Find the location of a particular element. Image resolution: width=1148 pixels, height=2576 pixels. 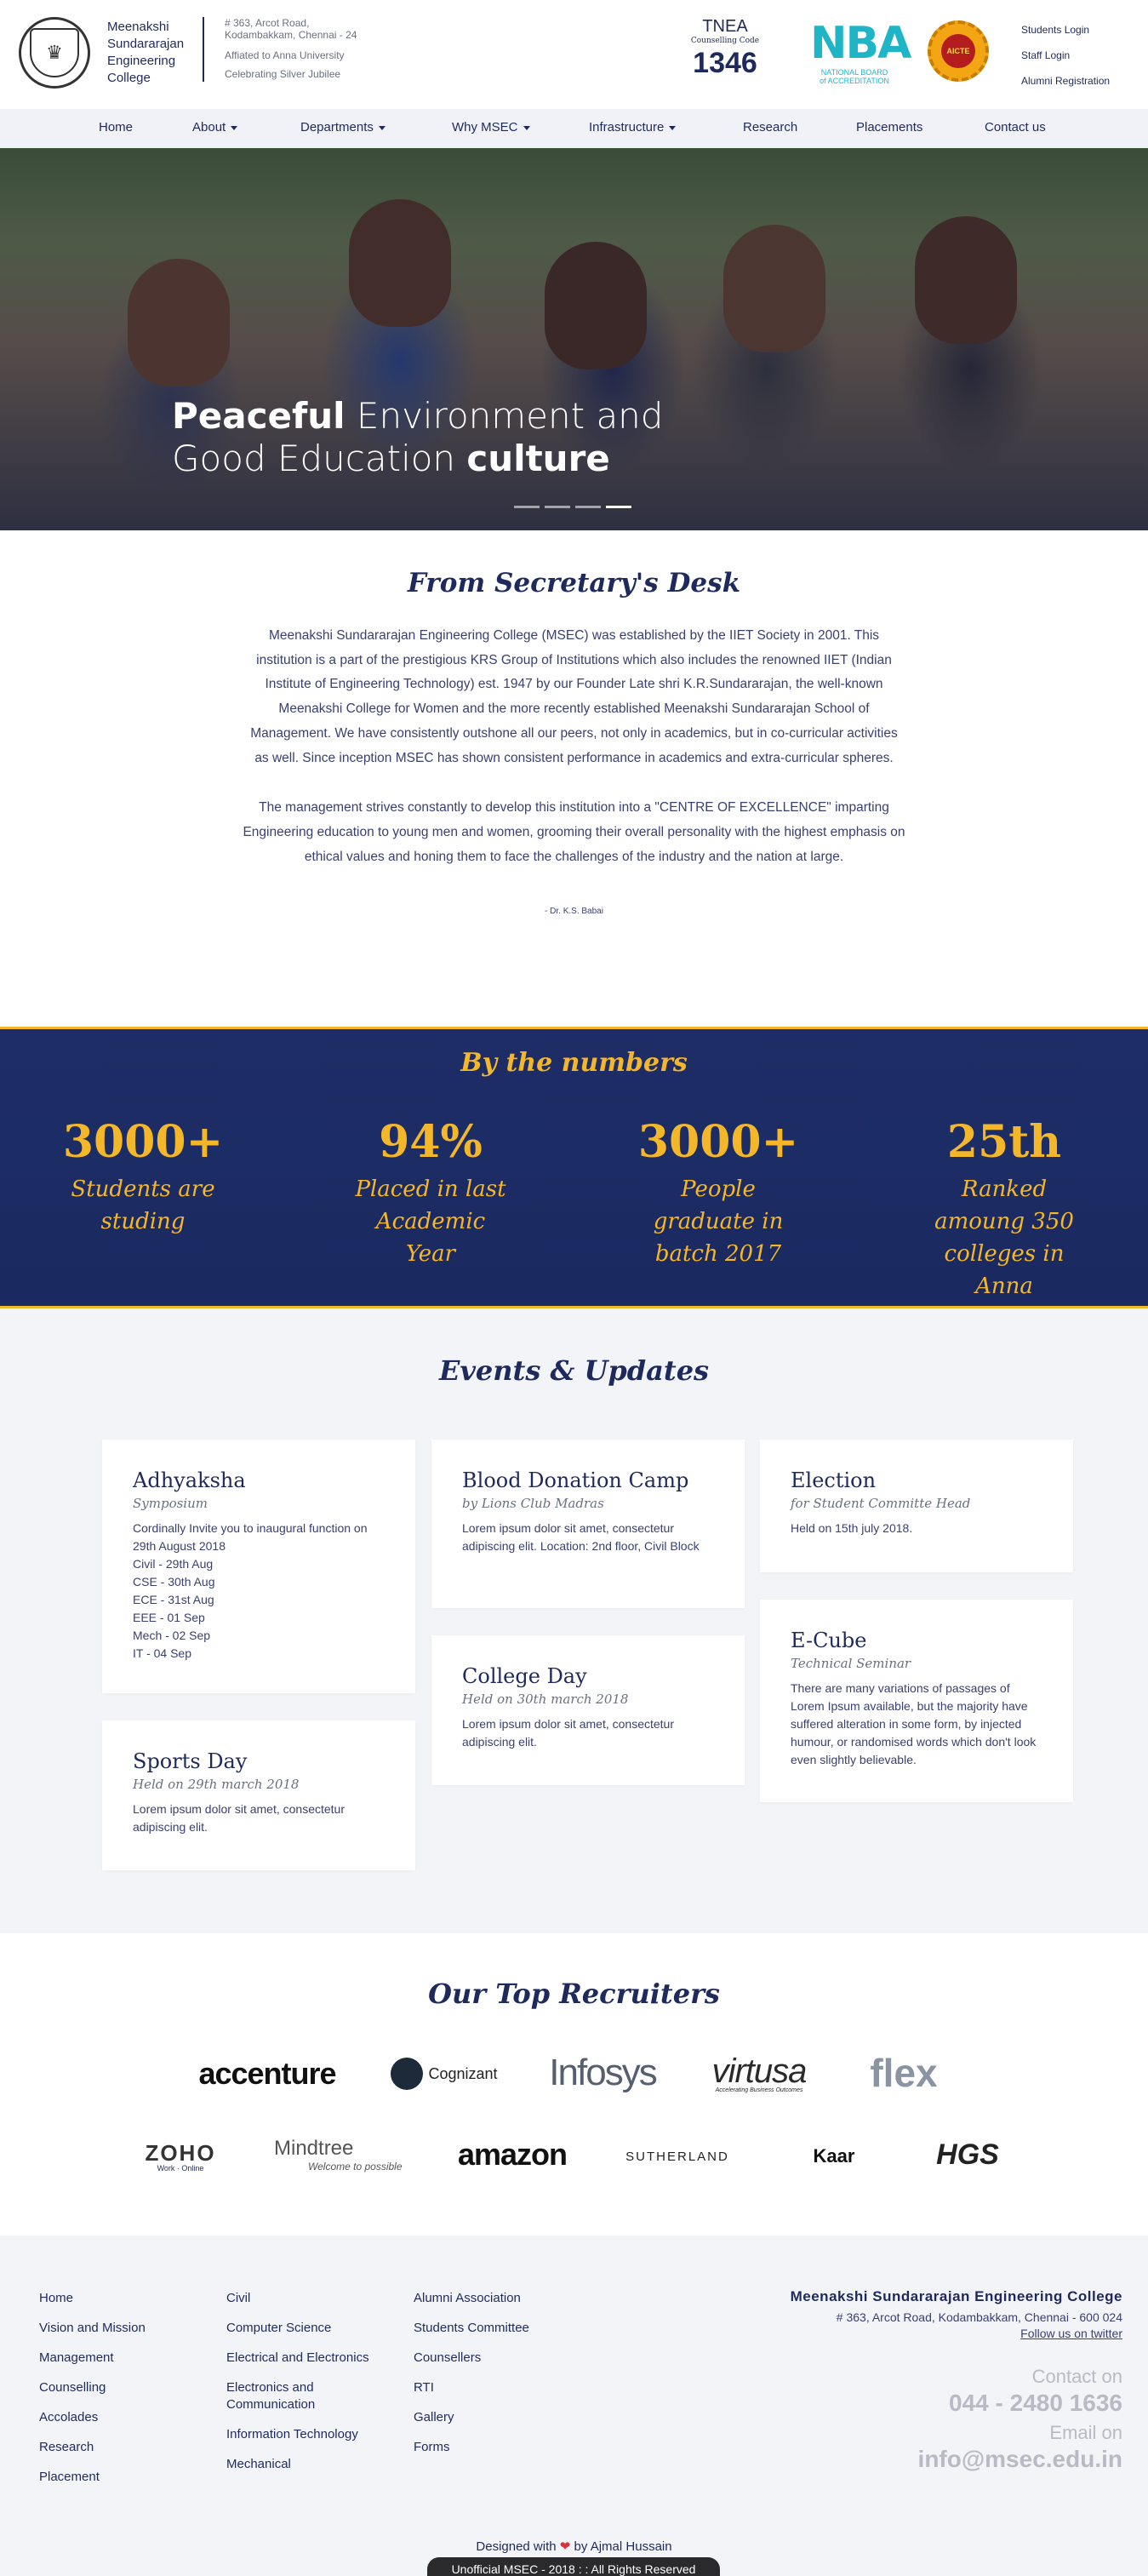

nav-label: About is located at coordinates (209, 127).